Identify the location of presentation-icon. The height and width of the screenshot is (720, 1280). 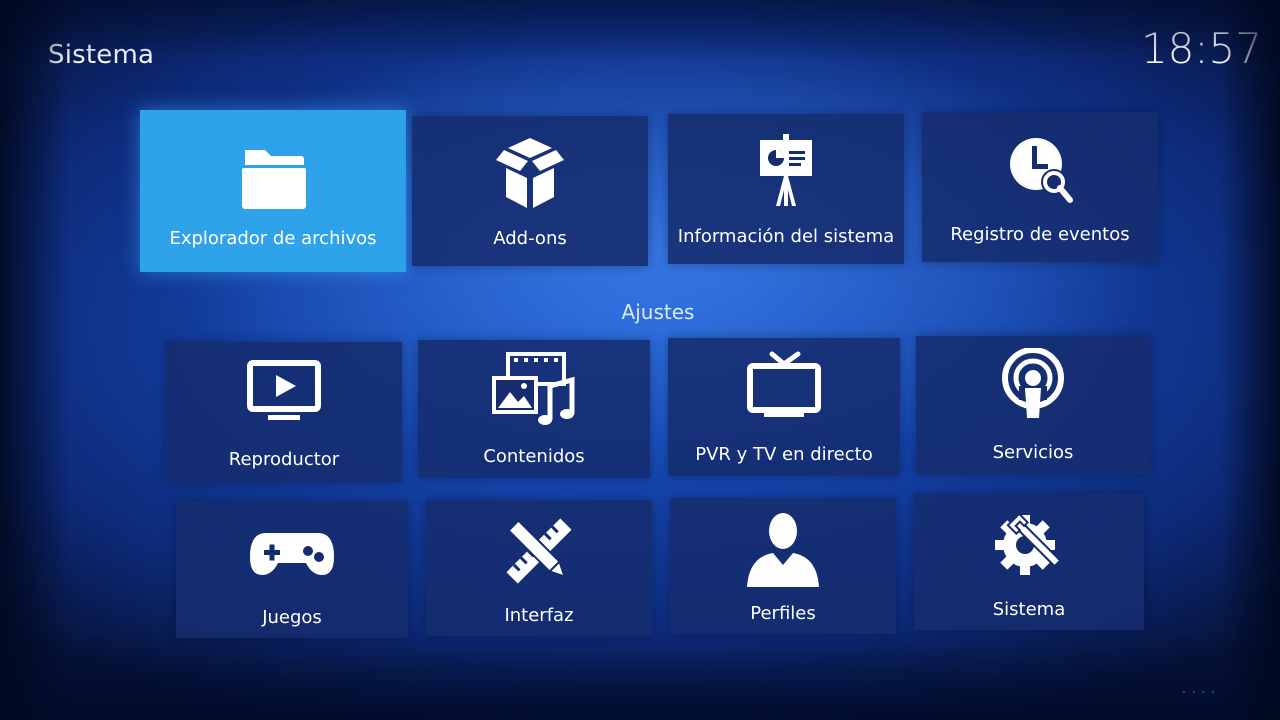
(786, 172).